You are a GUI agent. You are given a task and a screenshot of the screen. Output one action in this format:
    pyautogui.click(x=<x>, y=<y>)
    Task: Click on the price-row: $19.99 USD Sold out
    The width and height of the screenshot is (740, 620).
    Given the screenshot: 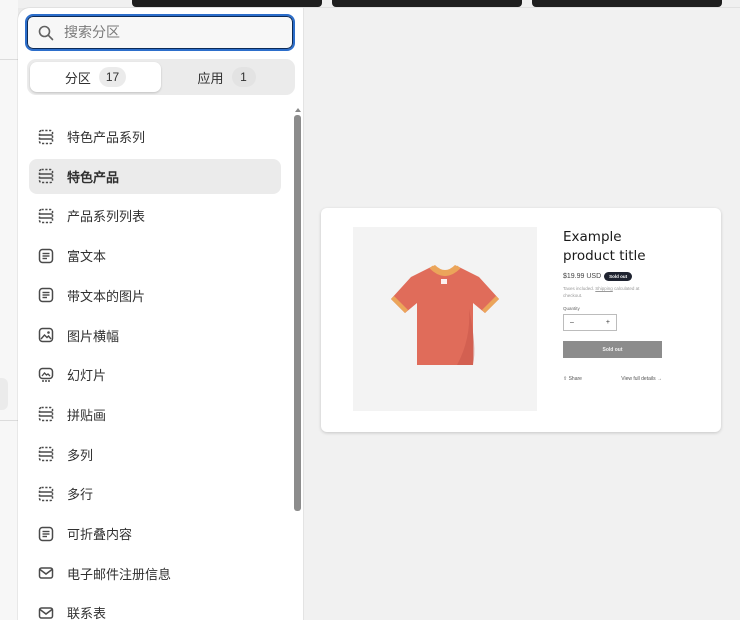 What is the action you would take?
    pyautogui.click(x=638, y=276)
    